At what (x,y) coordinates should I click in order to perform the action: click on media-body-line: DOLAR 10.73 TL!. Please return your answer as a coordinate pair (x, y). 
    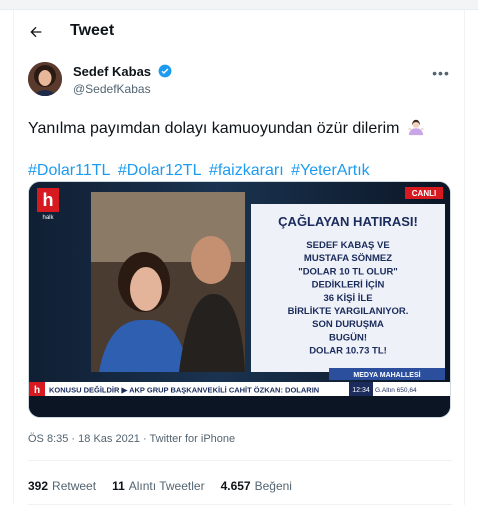
    Looking at the image, I should click on (348, 351).